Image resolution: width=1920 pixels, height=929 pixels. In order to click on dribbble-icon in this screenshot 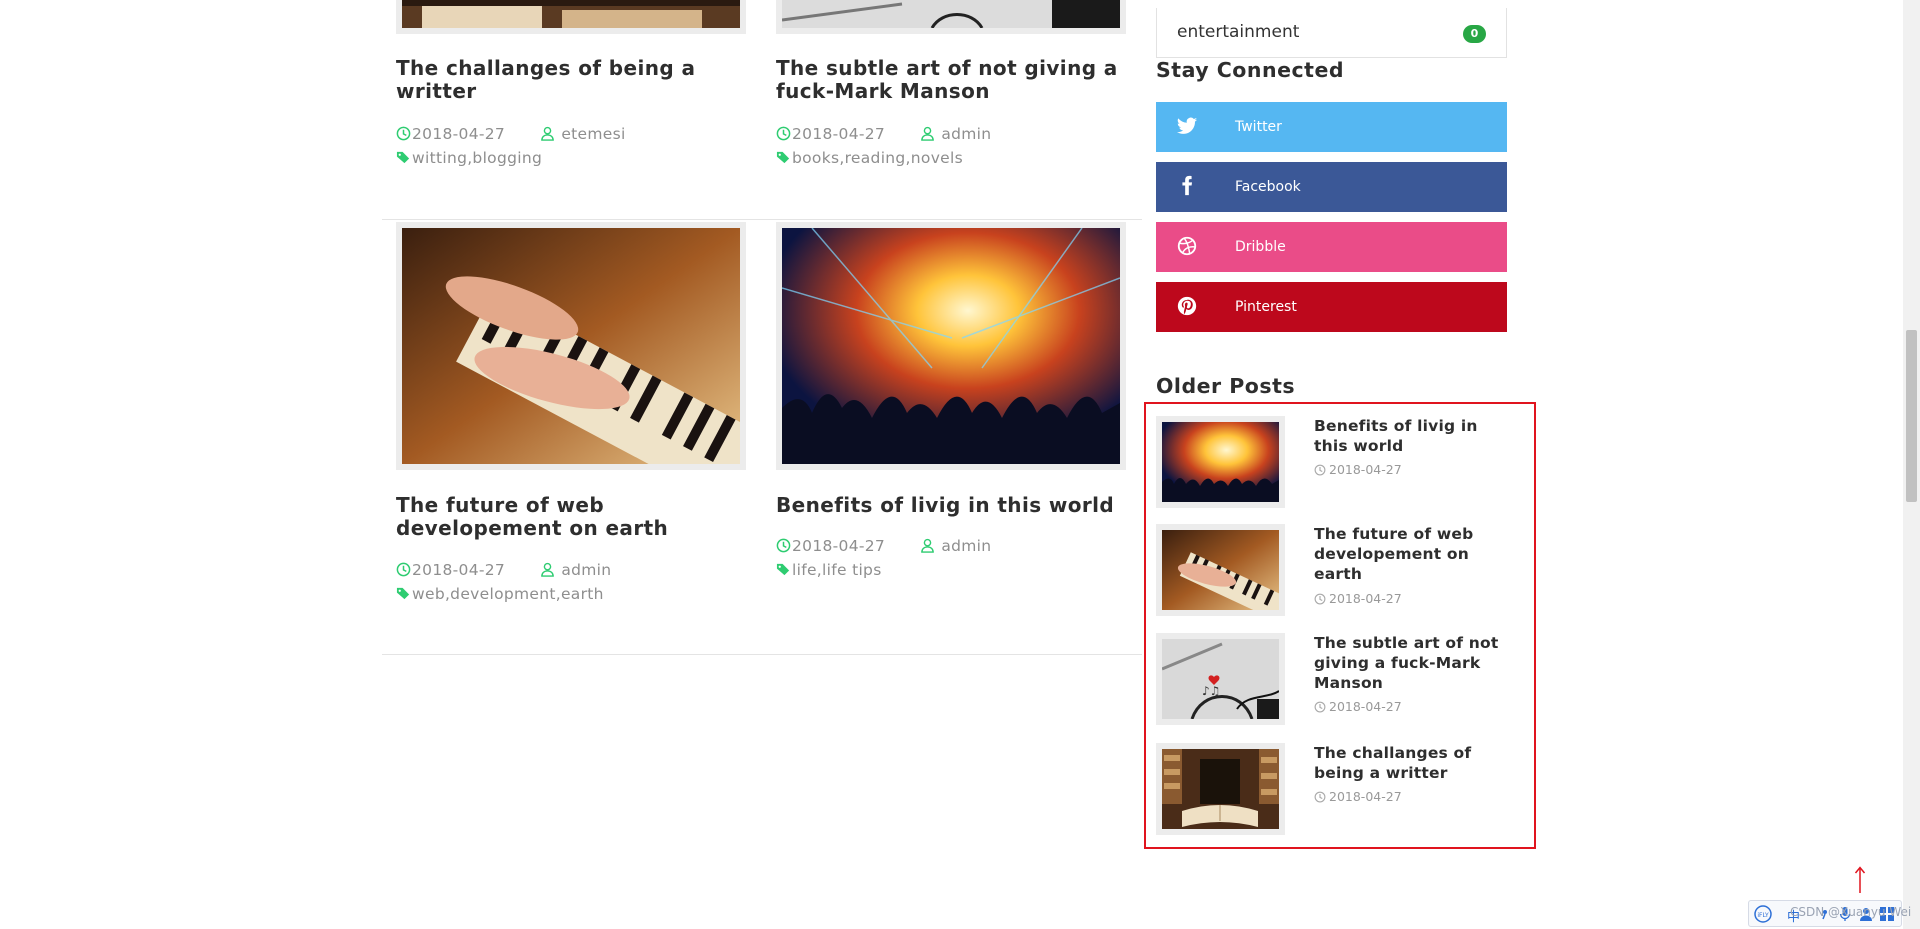, I will do `click(1187, 246)`.